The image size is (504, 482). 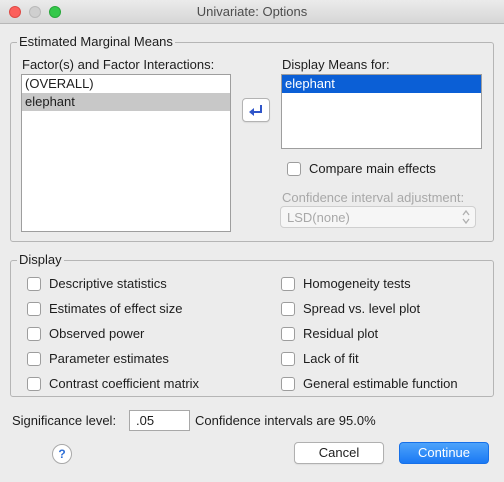 What do you see at coordinates (34, 334) in the screenshot?
I see `observed-power-checkbox` at bounding box center [34, 334].